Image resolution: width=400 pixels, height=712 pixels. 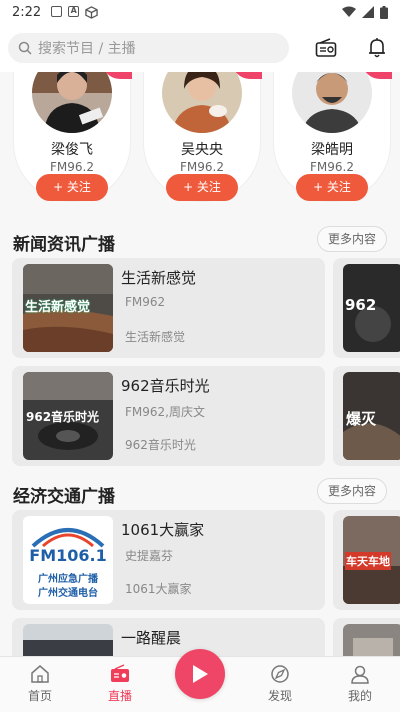 I want to click on program-card: 一路醒晨, so click(x=168, y=637).